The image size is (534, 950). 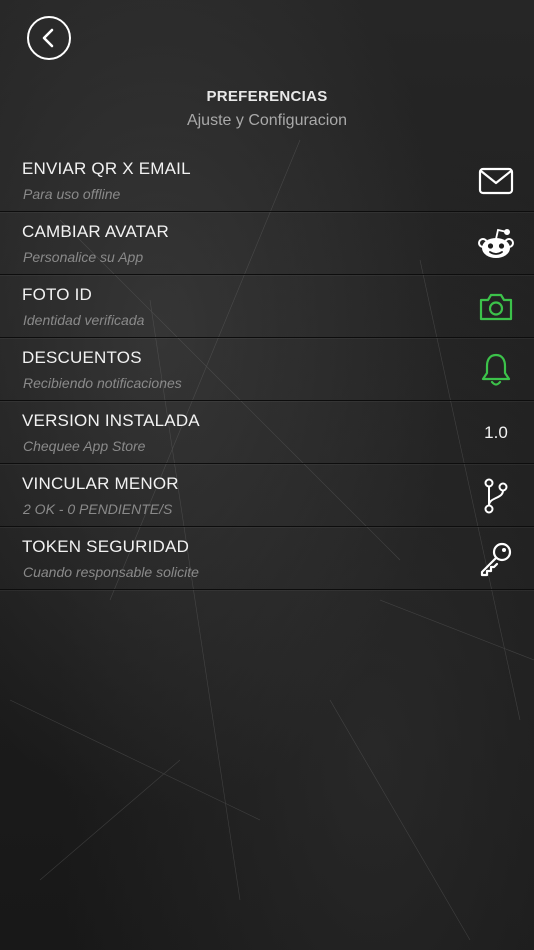 What do you see at coordinates (111, 572) in the screenshot?
I see `item-subtitle: Cuando responsable solicite` at bounding box center [111, 572].